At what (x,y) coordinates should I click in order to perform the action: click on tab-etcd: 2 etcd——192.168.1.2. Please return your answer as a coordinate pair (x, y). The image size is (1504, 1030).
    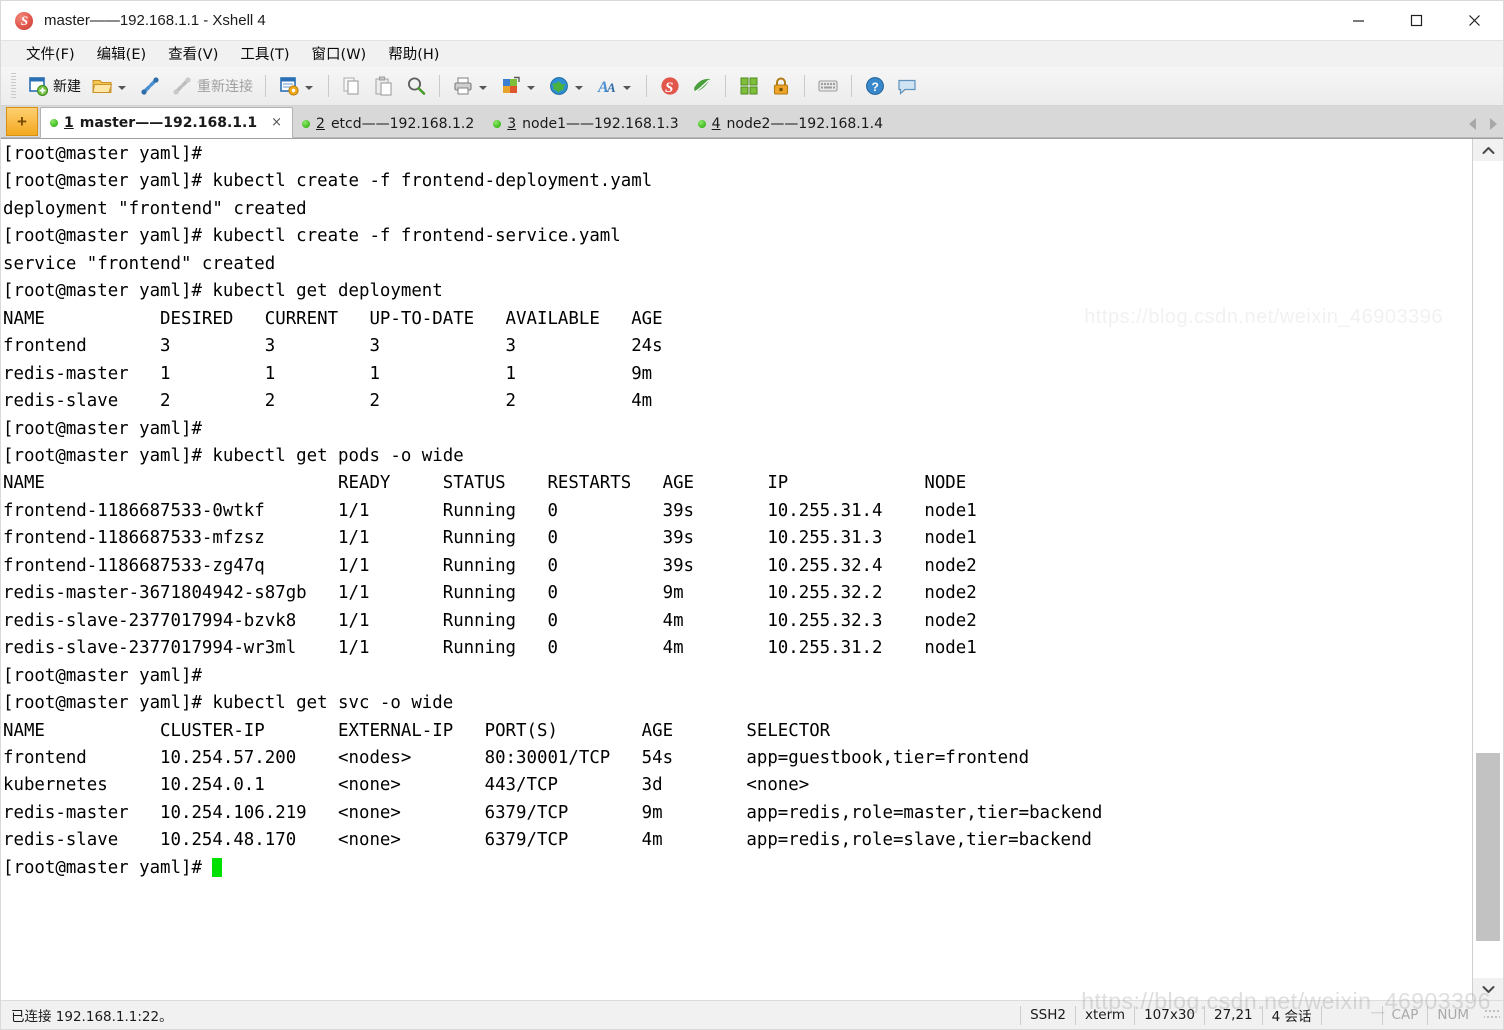
    Looking at the image, I should click on (388, 123).